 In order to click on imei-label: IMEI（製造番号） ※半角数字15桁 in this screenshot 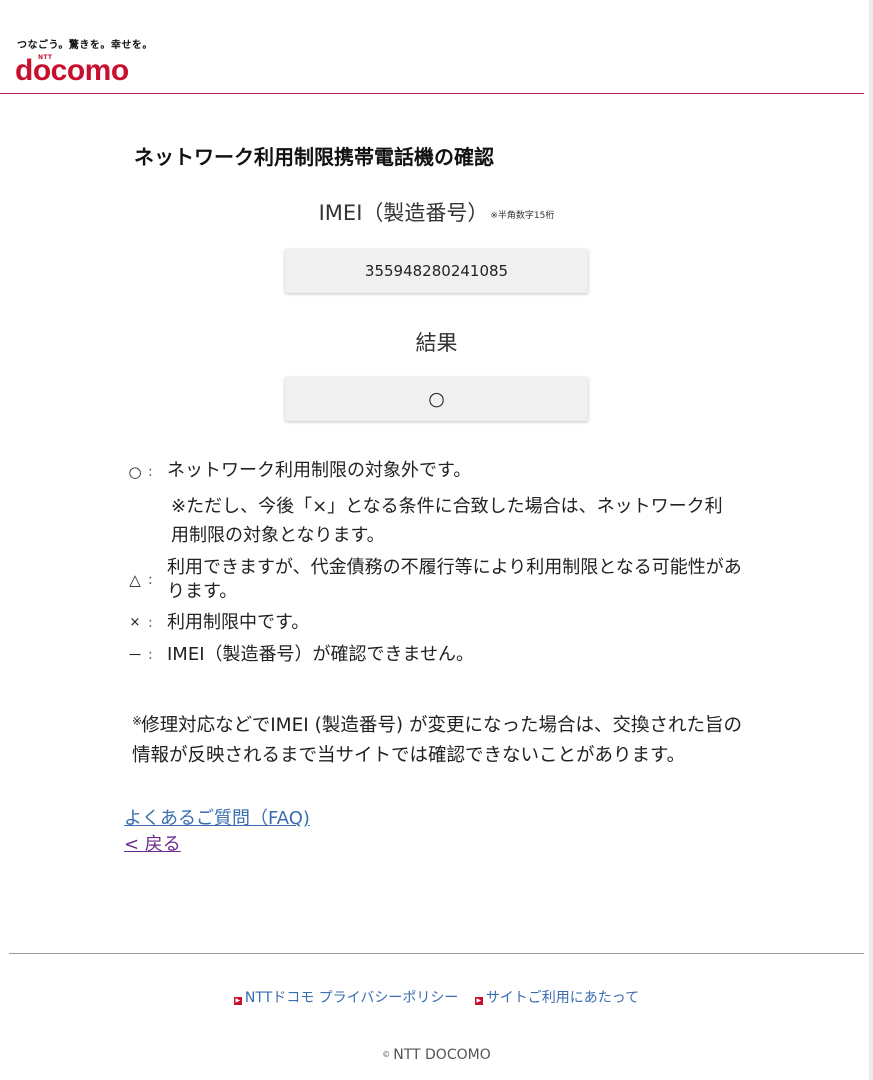, I will do `click(436, 212)`.